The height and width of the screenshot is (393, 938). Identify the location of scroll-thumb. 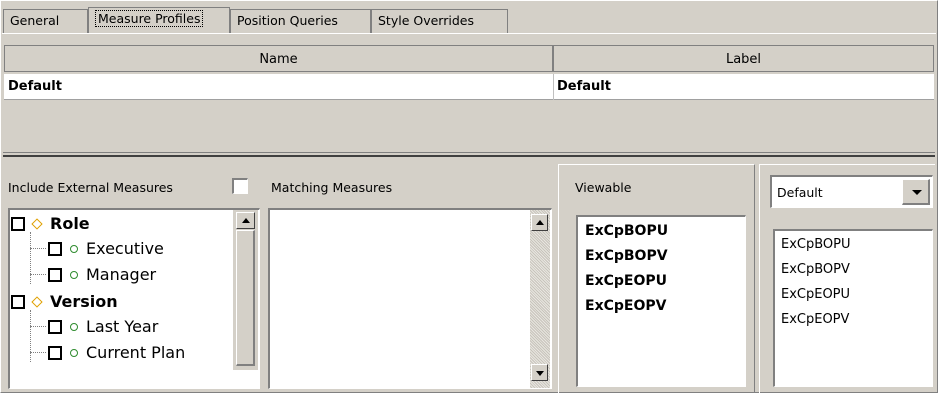
(245, 298).